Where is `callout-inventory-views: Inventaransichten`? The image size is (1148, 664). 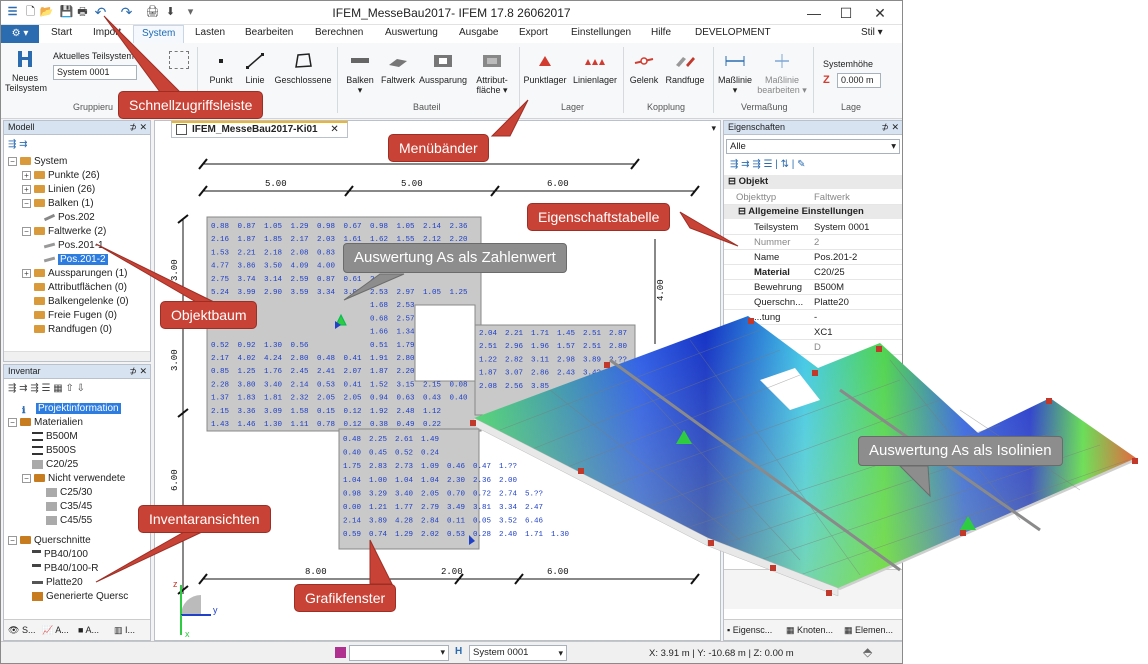 callout-inventory-views: Inventaransichten is located at coordinates (204, 519).